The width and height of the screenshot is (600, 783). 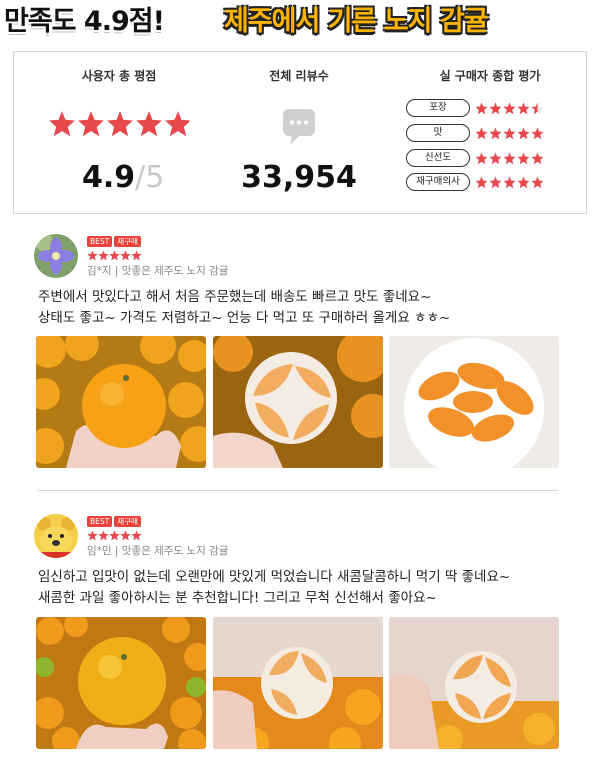 What do you see at coordinates (298, 490) in the screenshot?
I see `review-divider` at bounding box center [298, 490].